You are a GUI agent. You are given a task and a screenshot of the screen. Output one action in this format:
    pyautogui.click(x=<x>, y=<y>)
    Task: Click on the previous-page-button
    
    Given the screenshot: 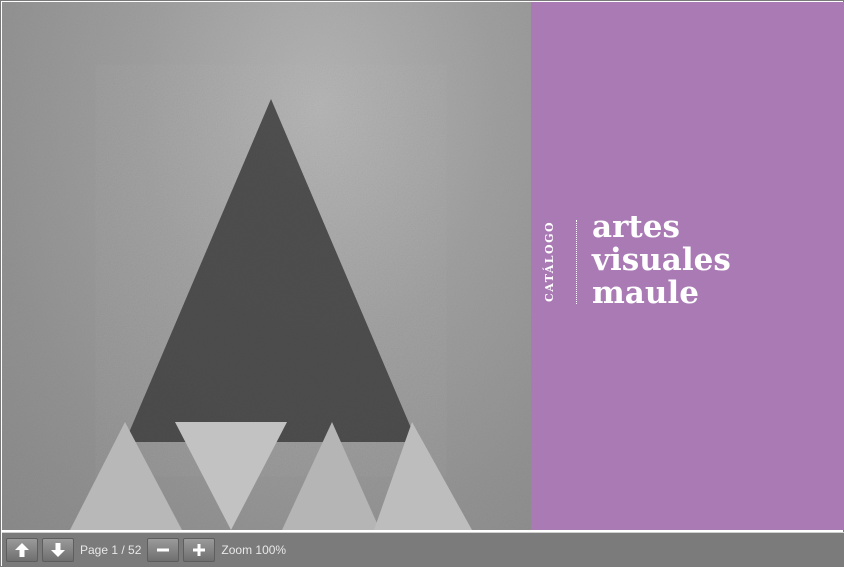 What is the action you would take?
    pyautogui.click(x=22, y=549)
    